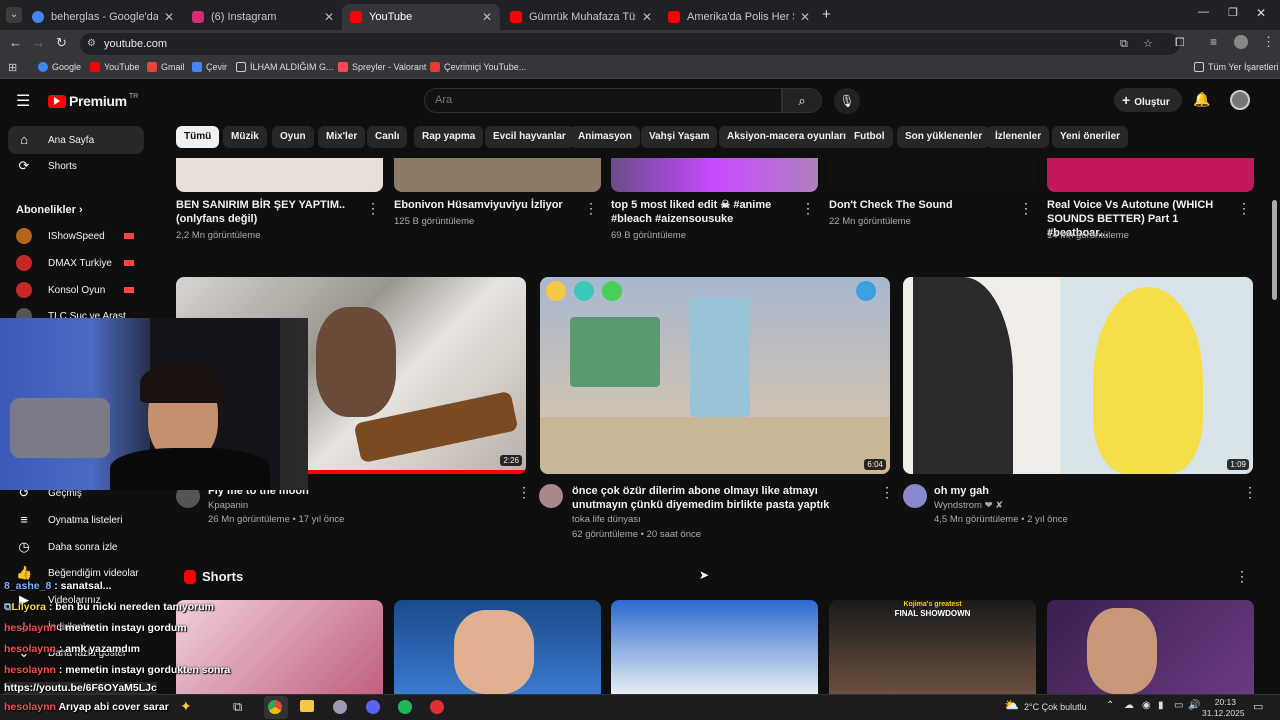  What do you see at coordinates (14, 15) in the screenshot?
I see `tab-search-icon: ⌄` at bounding box center [14, 15].